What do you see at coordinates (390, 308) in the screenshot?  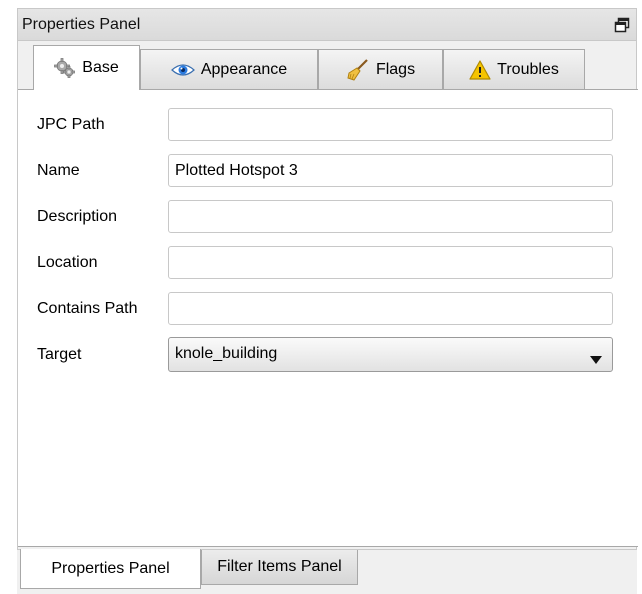 I see `contains-path-field` at bounding box center [390, 308].